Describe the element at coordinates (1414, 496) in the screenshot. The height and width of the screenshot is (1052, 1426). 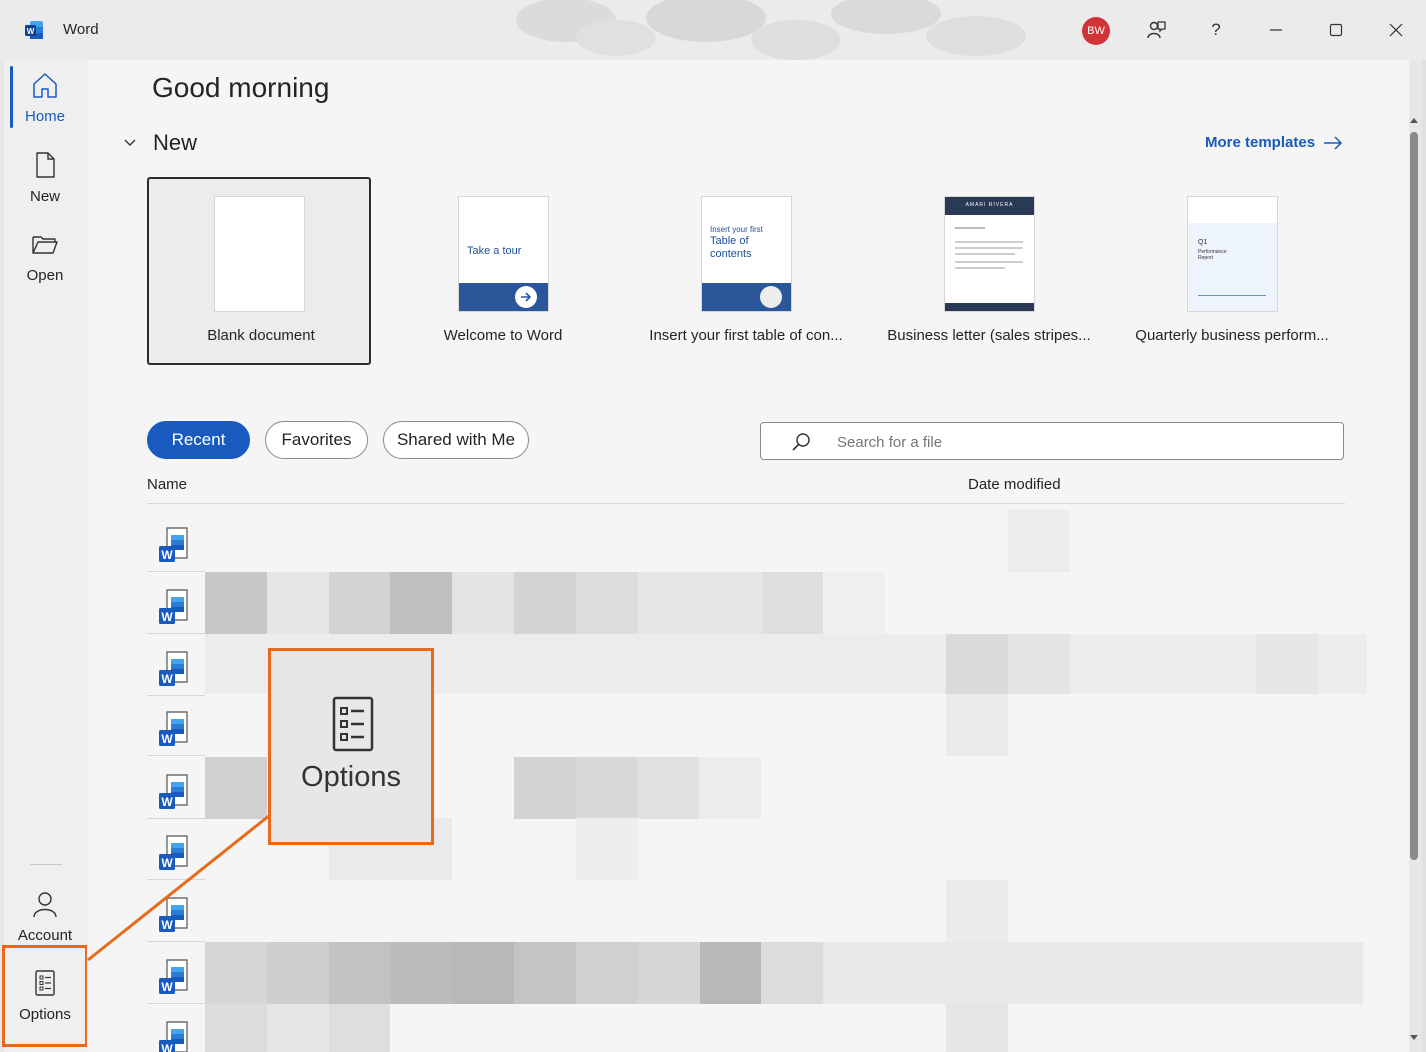
I see `scrollbar-thumb` at that location.